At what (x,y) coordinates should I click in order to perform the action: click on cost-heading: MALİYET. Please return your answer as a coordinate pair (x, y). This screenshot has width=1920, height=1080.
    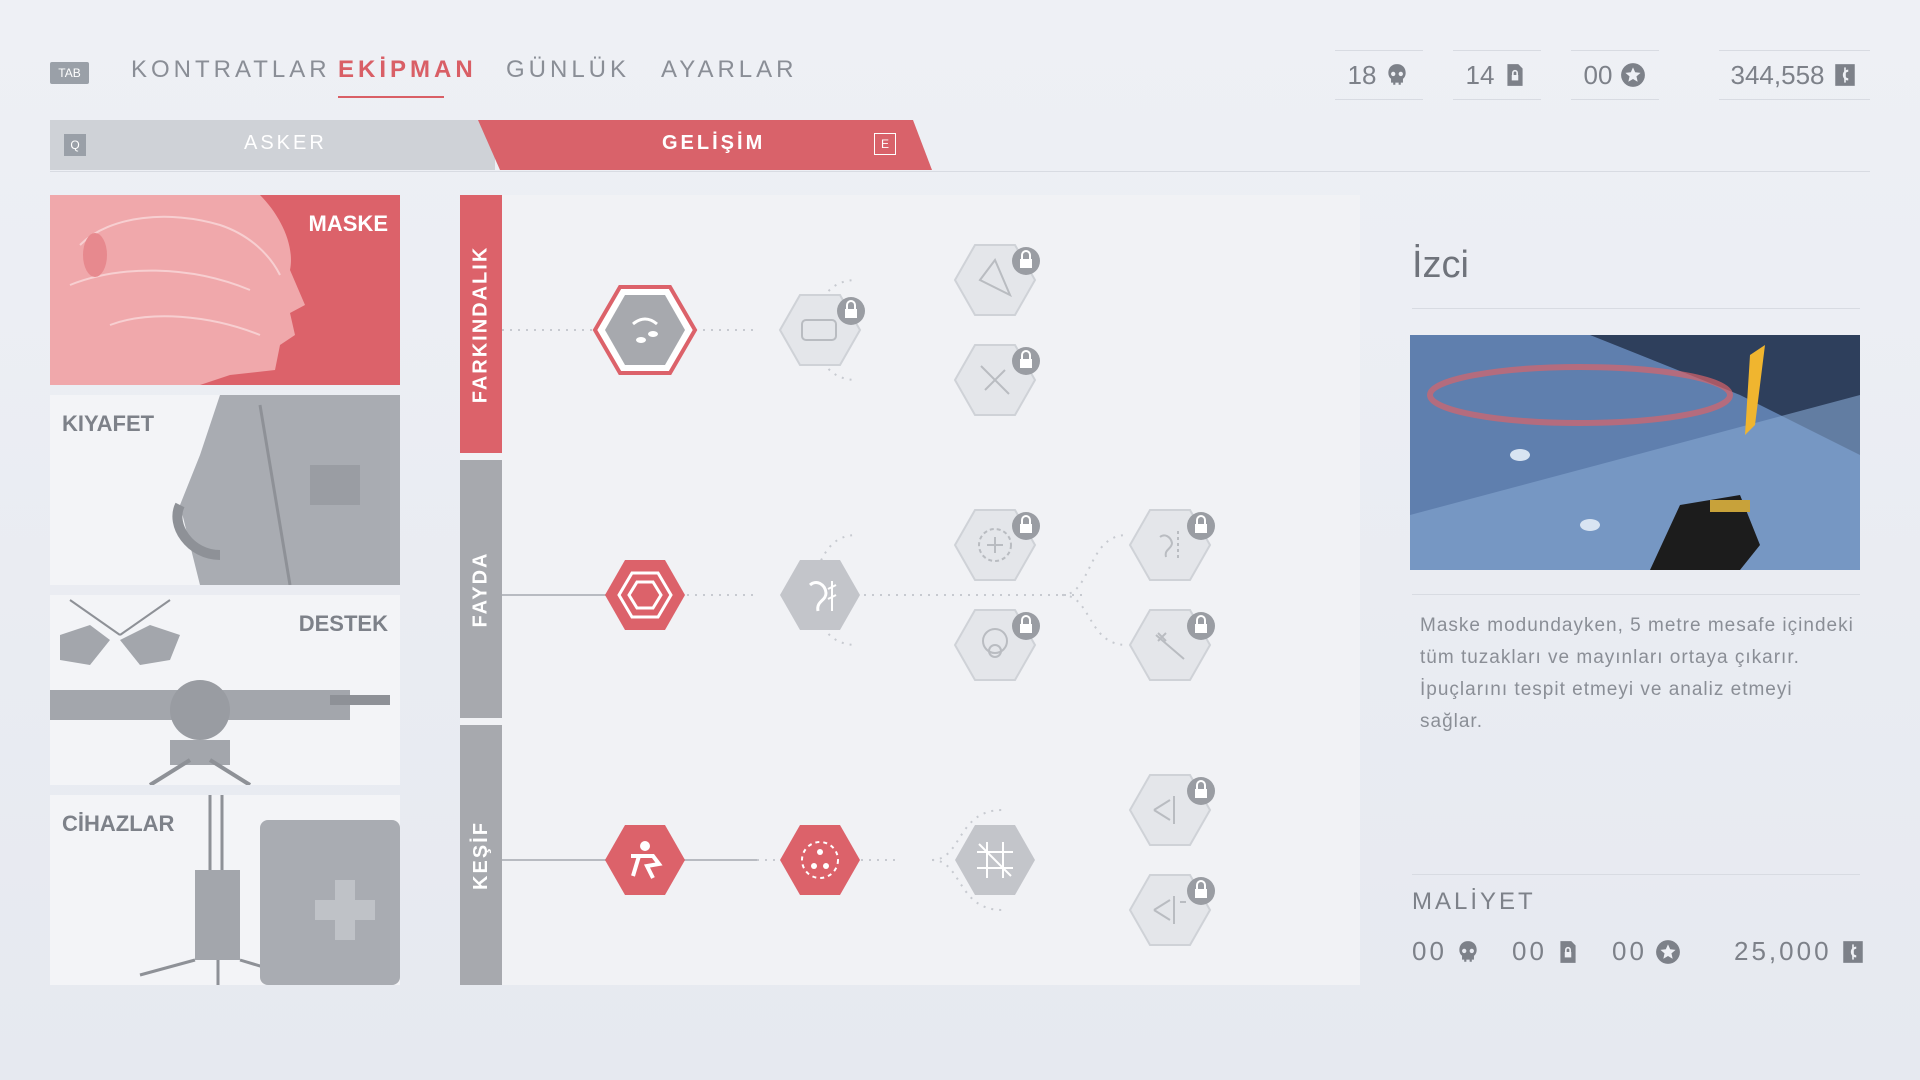
    Looking at the image, I should click on (1474, 901).